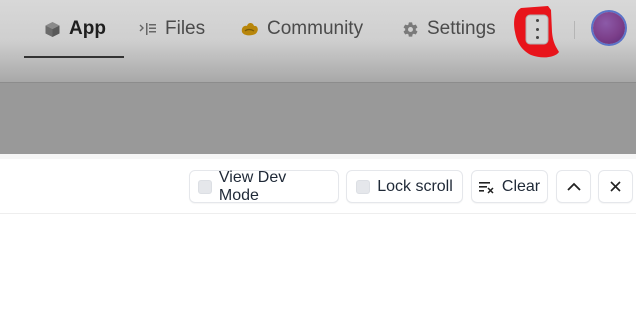 This screenshot has width=636, height=329. I want to click on files-icon, so click(148, 29).